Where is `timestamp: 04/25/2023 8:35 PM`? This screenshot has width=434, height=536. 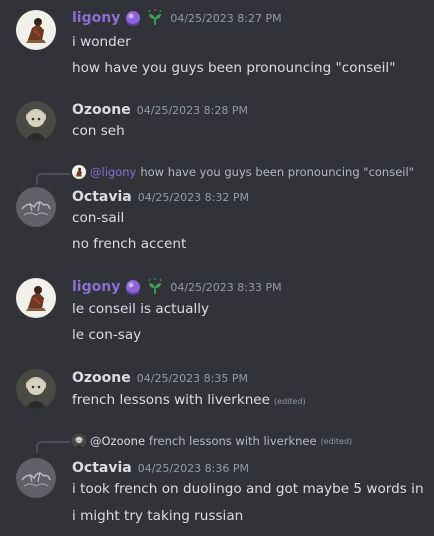
timestamp: 04/25/2023 8:35 PM is located at coordinates (192, 378).